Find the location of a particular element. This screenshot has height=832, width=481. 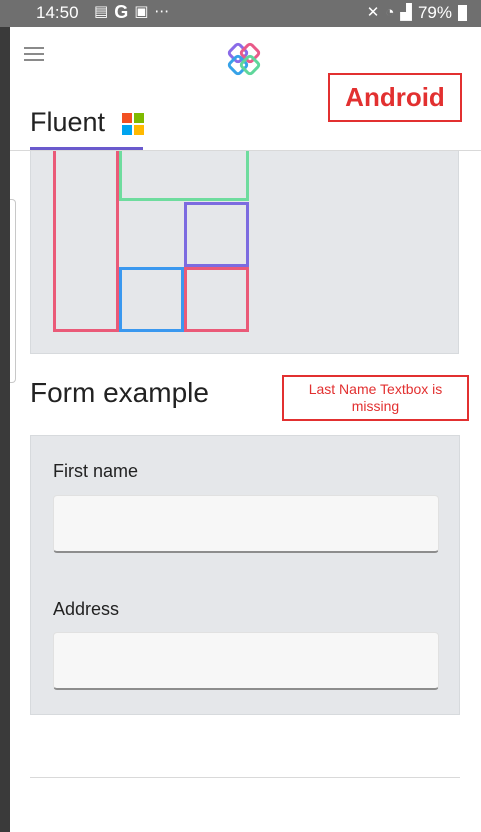

side-drawer-handle is located at coordinates (13, 291).